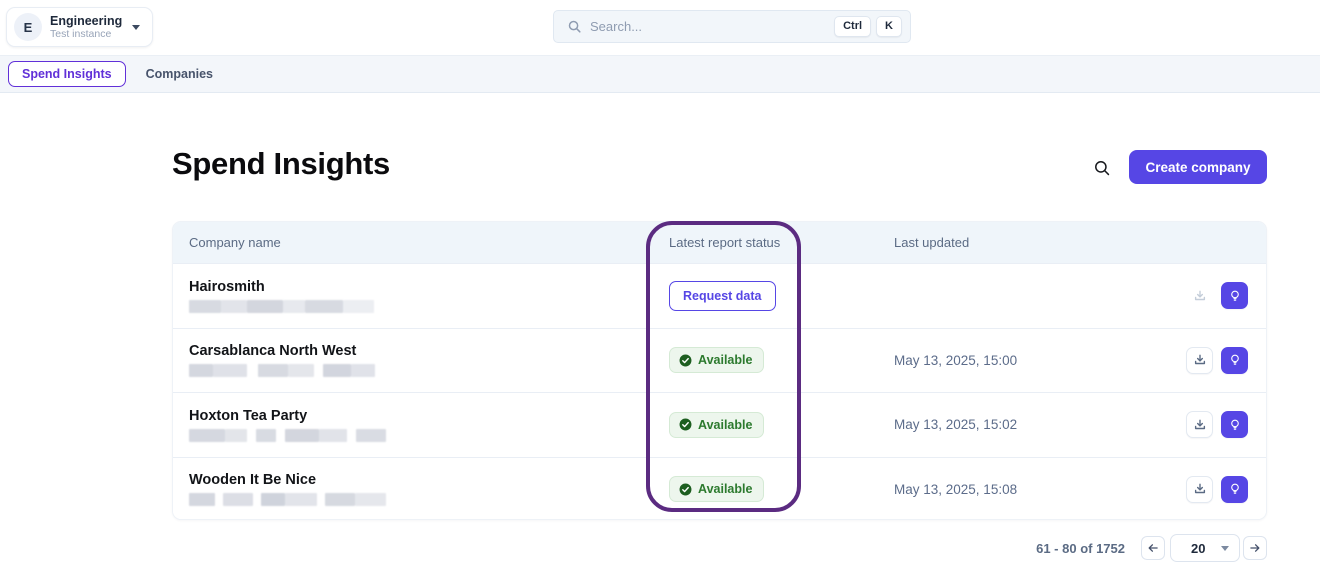  I want to click on company-name: Carsablanca North West, so click(273, 351).